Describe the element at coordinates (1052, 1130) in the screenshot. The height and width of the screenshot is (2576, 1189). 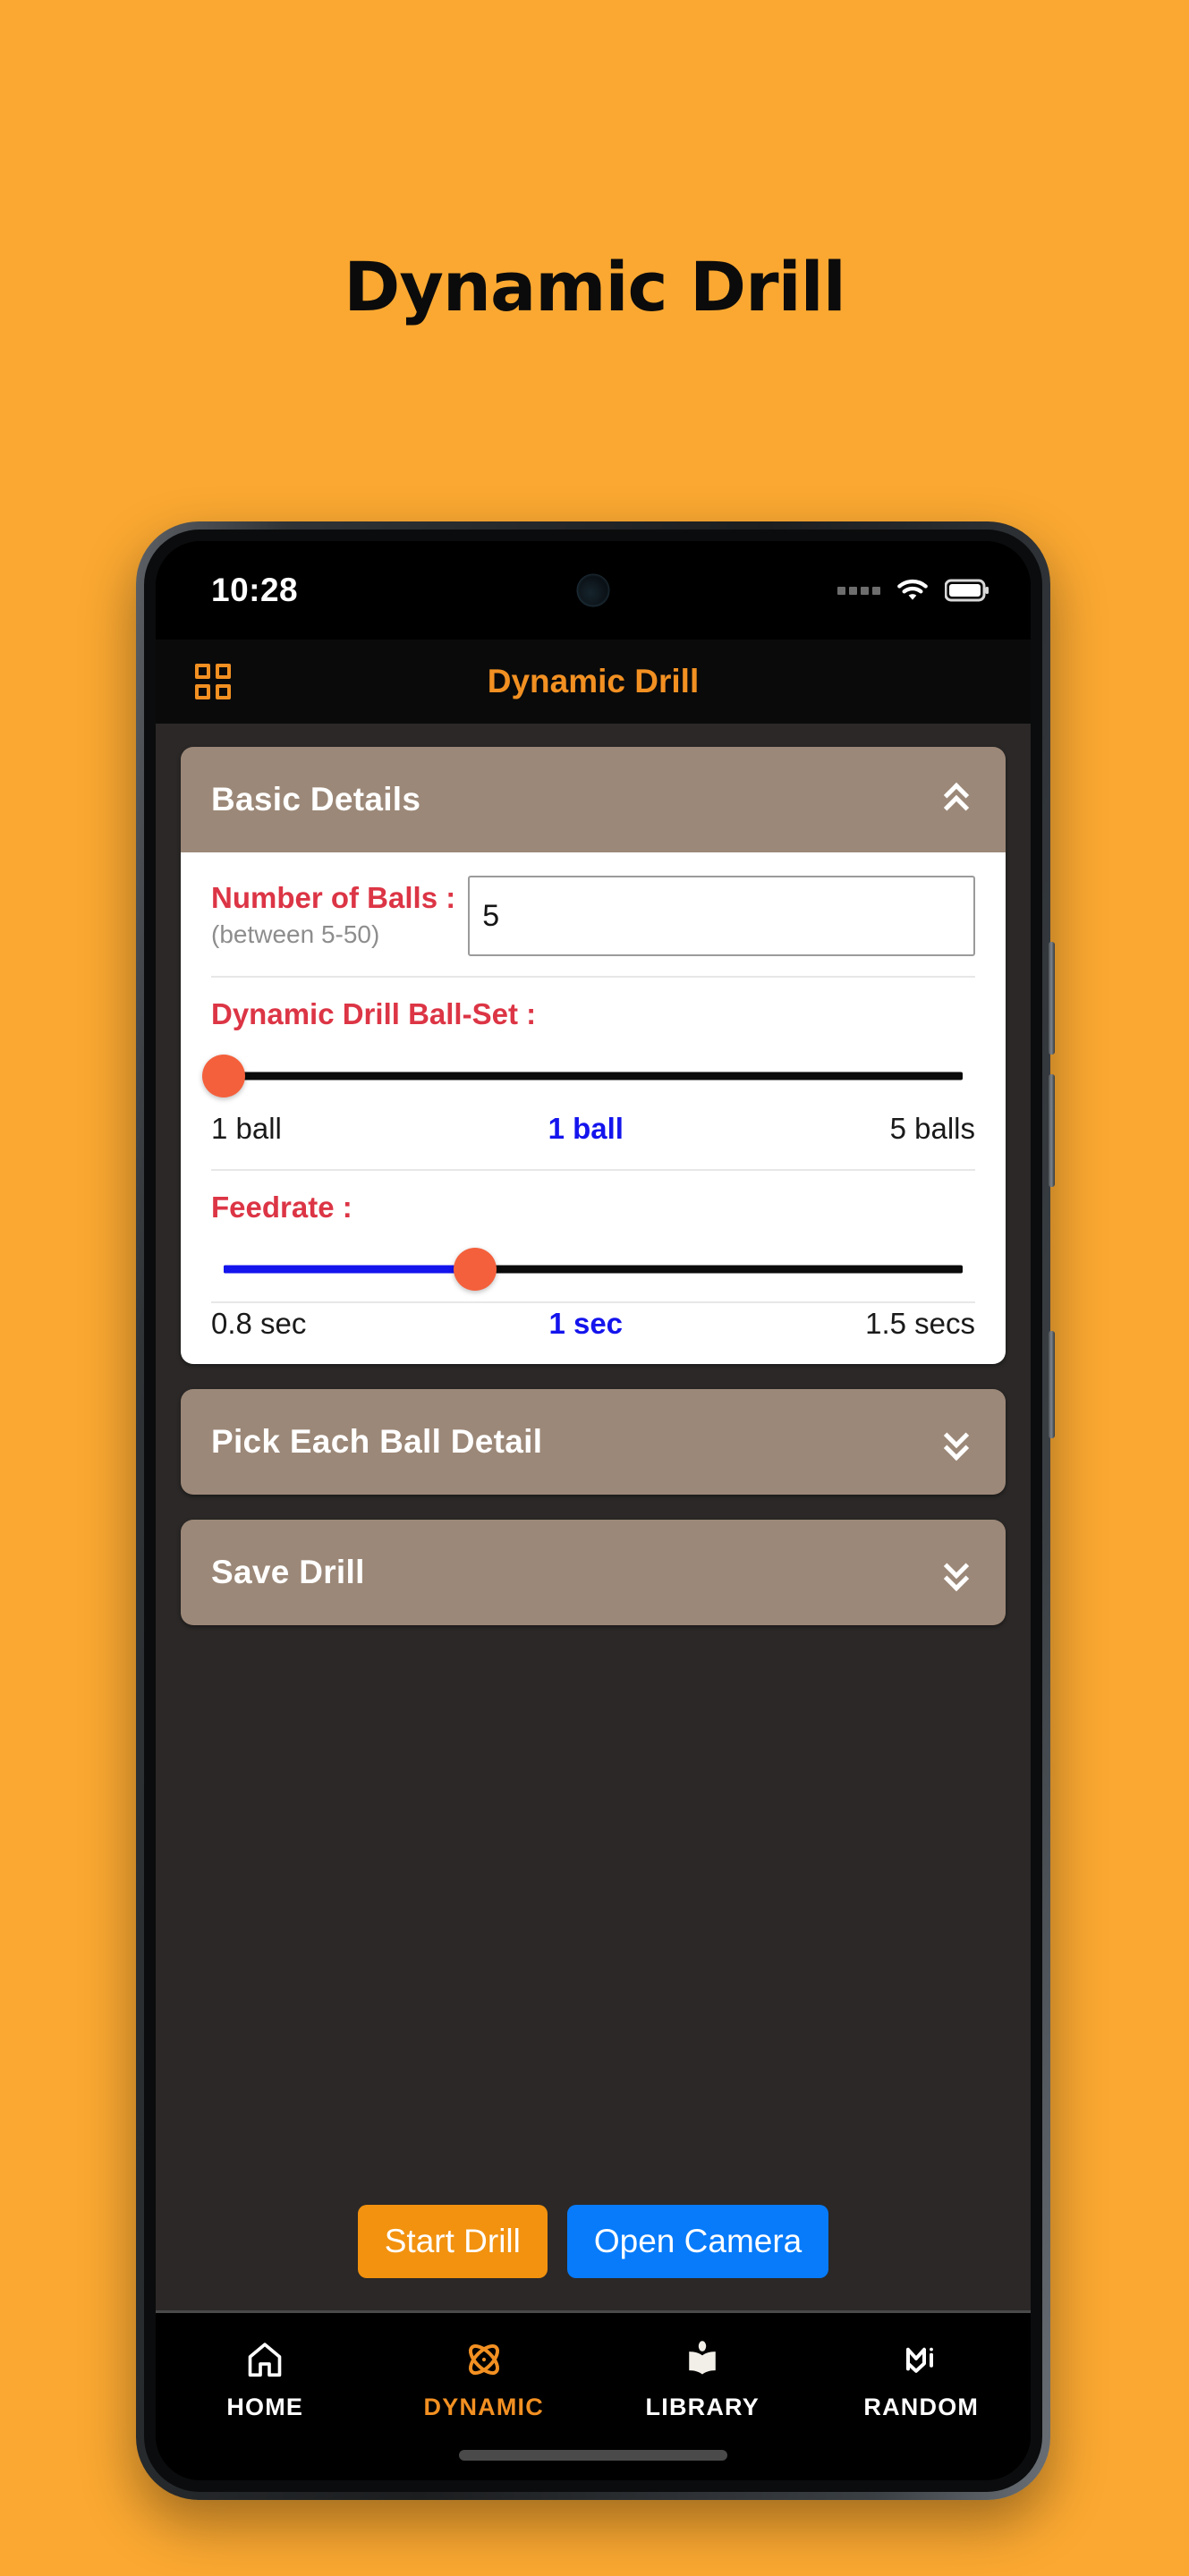
I see `volume-down-button` at that location.